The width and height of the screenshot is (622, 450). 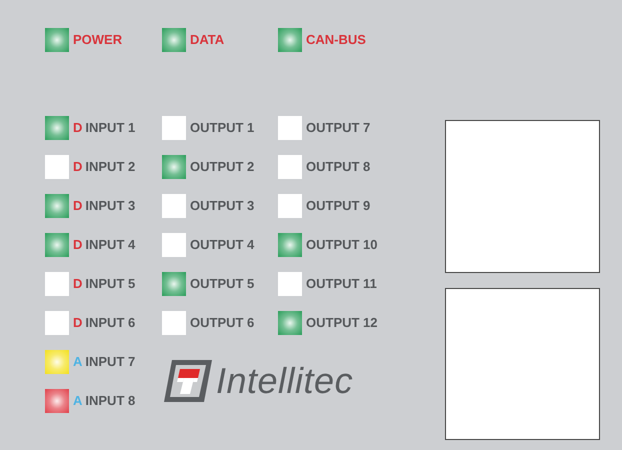 I want to click on status-label: DATA, so click(x=207, y=40).